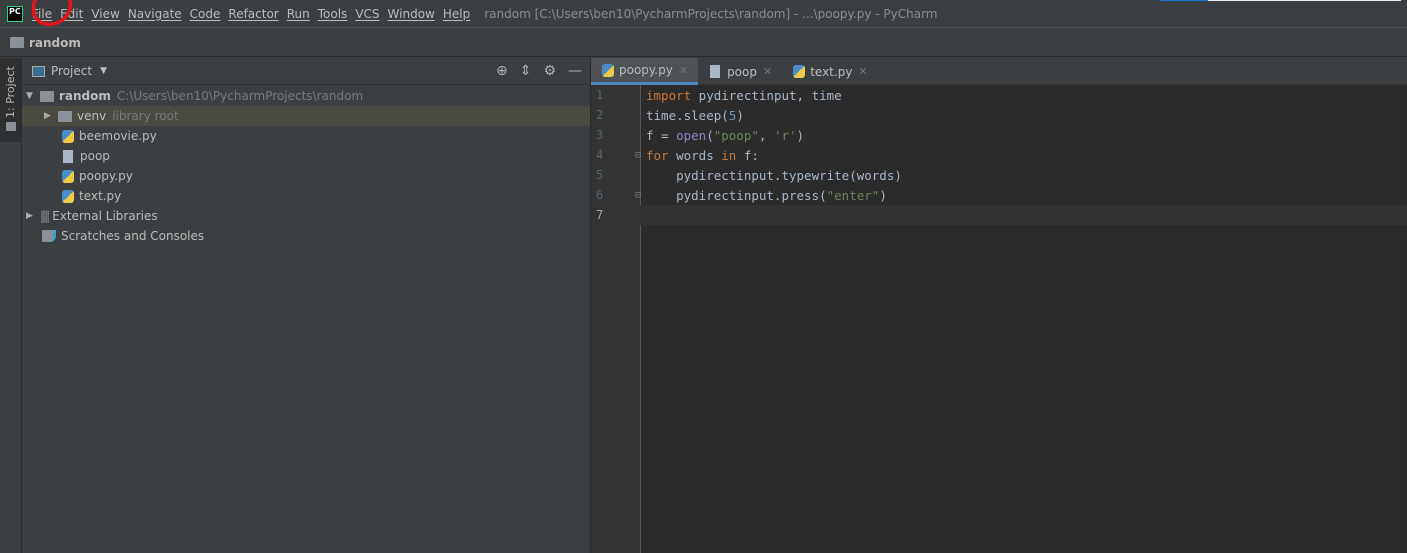 This screenshot has width=1407, height=553. What do you see at coordinates (133, 236) in the screenshot?
I see `tree-label: Scratches and Consoles` at bounding box center [133, 236].